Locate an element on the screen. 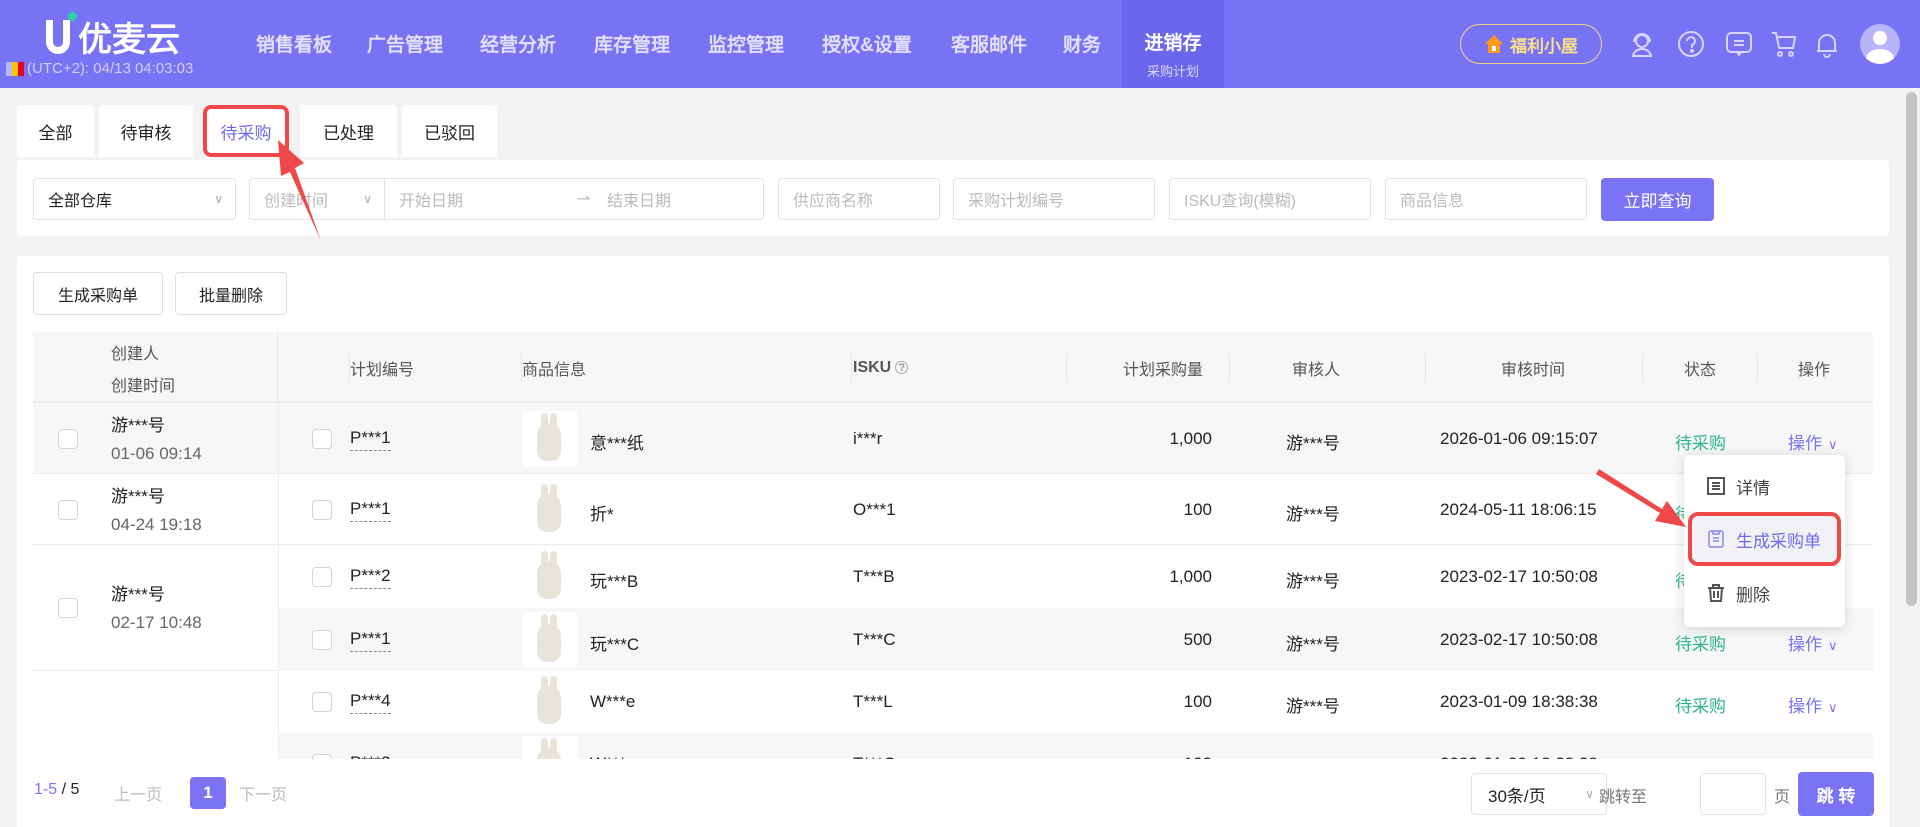 This screenshot has width=1920, height=827. message-icon is located at coordinates (1739, 44).